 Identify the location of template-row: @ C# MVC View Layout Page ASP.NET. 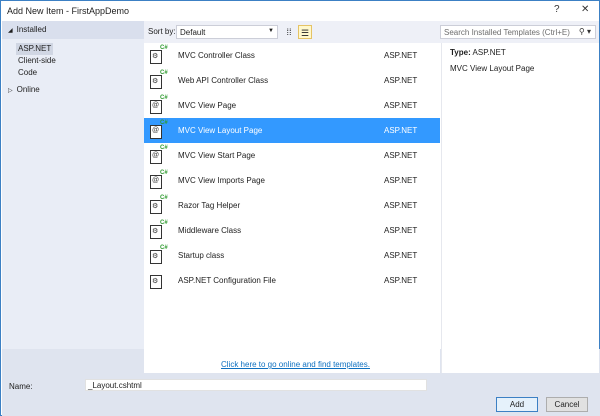
(292, 130).